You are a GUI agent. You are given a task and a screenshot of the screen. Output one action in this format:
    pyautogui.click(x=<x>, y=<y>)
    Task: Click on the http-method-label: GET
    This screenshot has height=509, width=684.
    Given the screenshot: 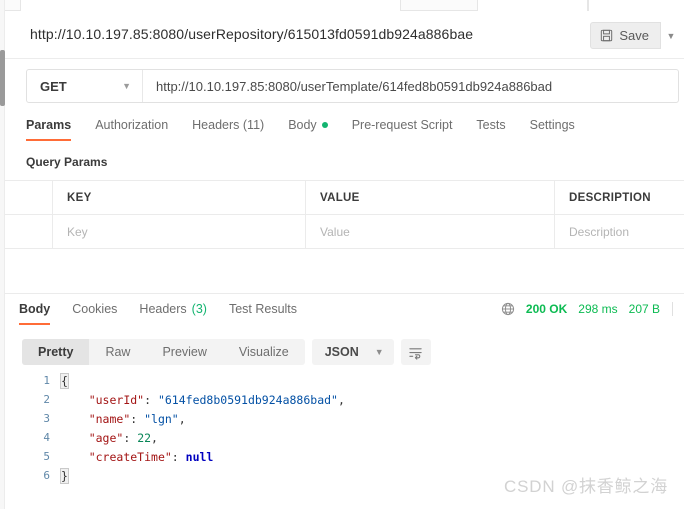 What is the action you would take?
    pyautogui.click(x=53, y=86)
    